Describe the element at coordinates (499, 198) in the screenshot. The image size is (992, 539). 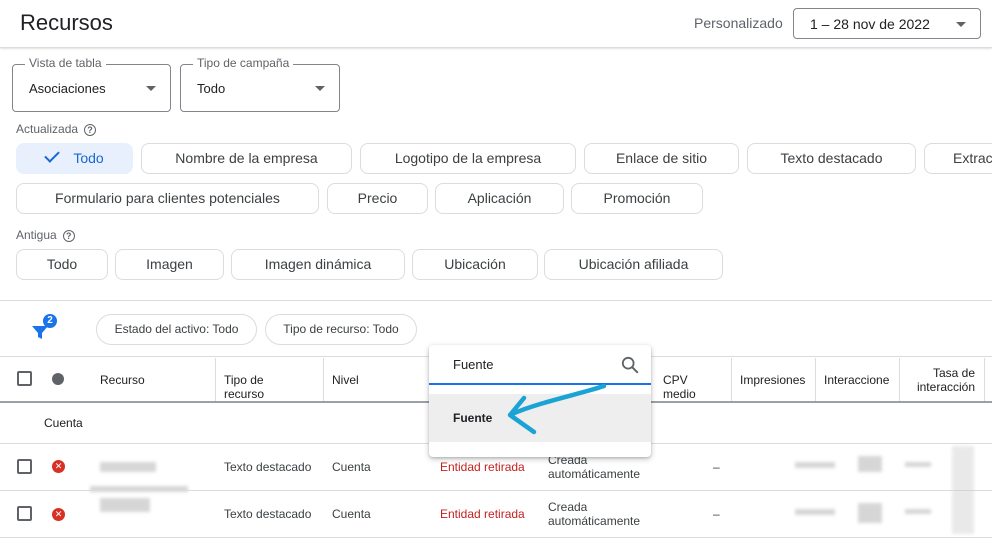
I see `chip-app: Aplicación` at that location.